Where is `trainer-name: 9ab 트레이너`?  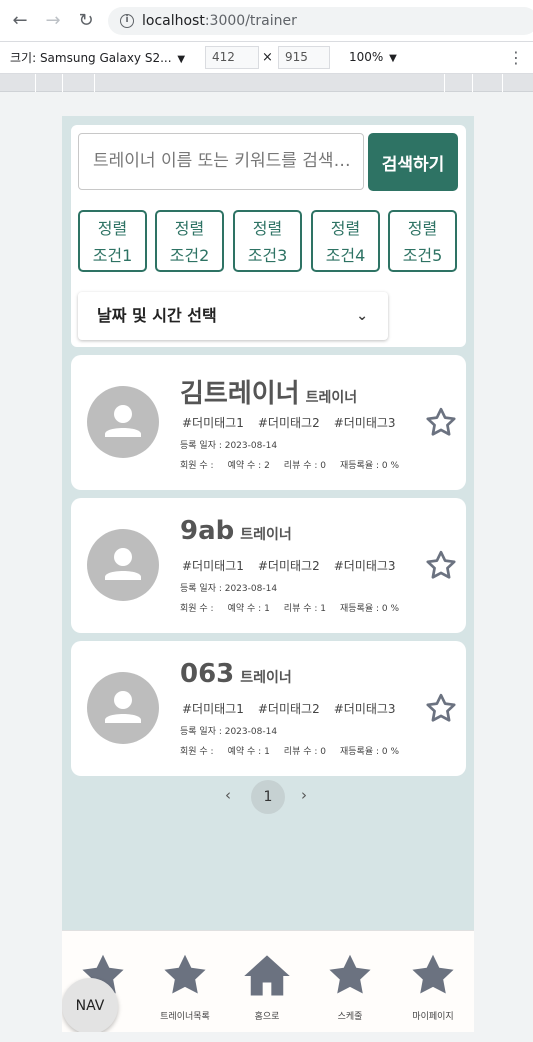
trainer-name: 9ab 트레이너 is located at coordinates (236, 531).